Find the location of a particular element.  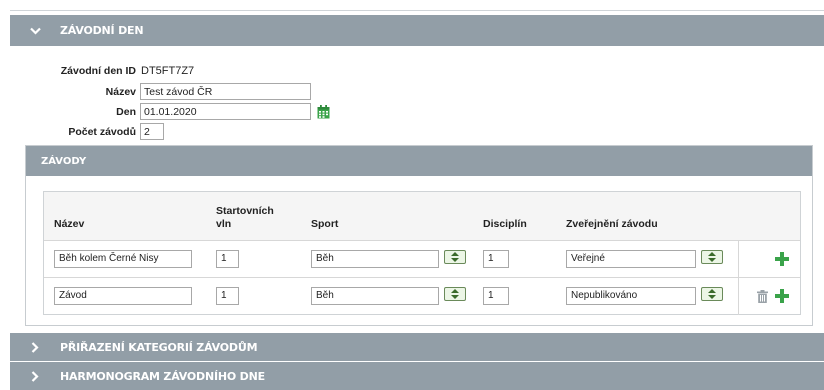

col-sport: Sport is located at coordinates (325, 224).